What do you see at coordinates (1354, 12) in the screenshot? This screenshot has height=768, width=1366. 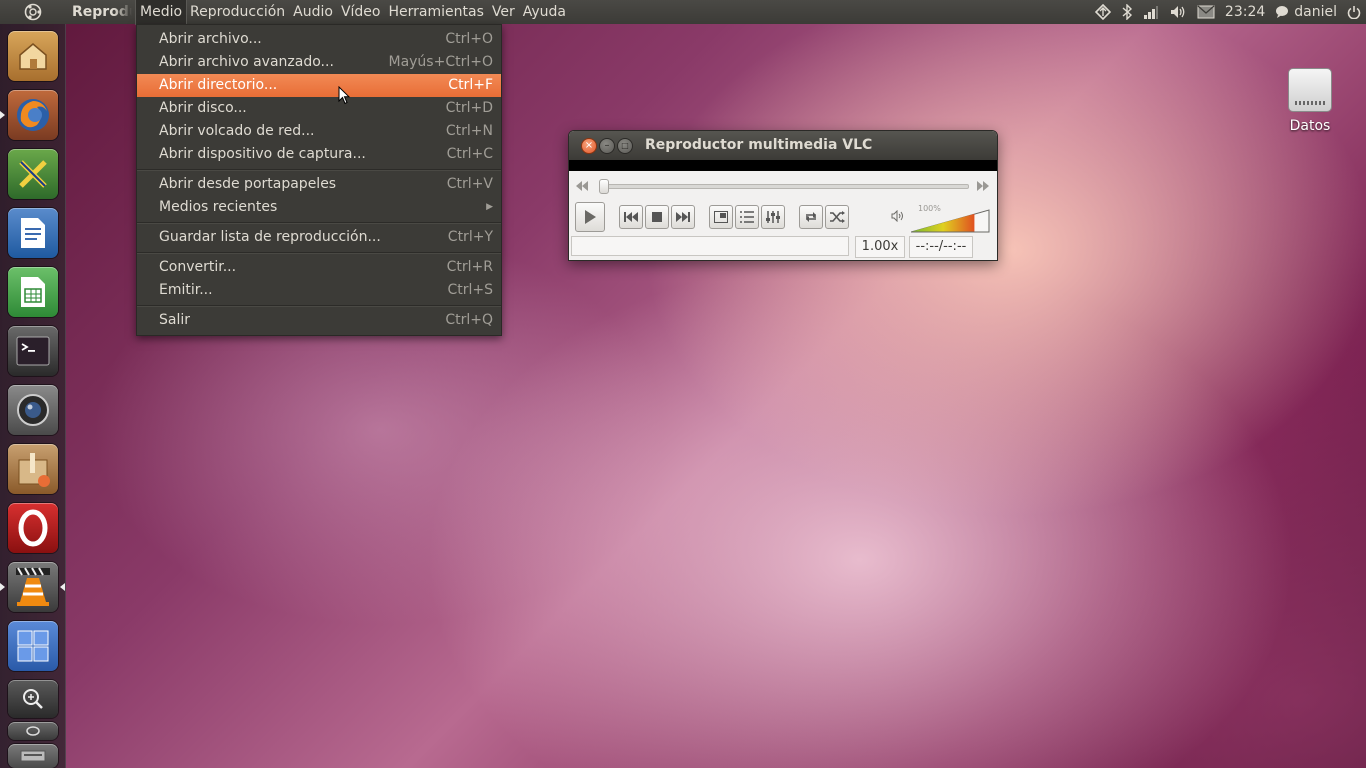 I see `power-button` at bounding box center [1354, 12].